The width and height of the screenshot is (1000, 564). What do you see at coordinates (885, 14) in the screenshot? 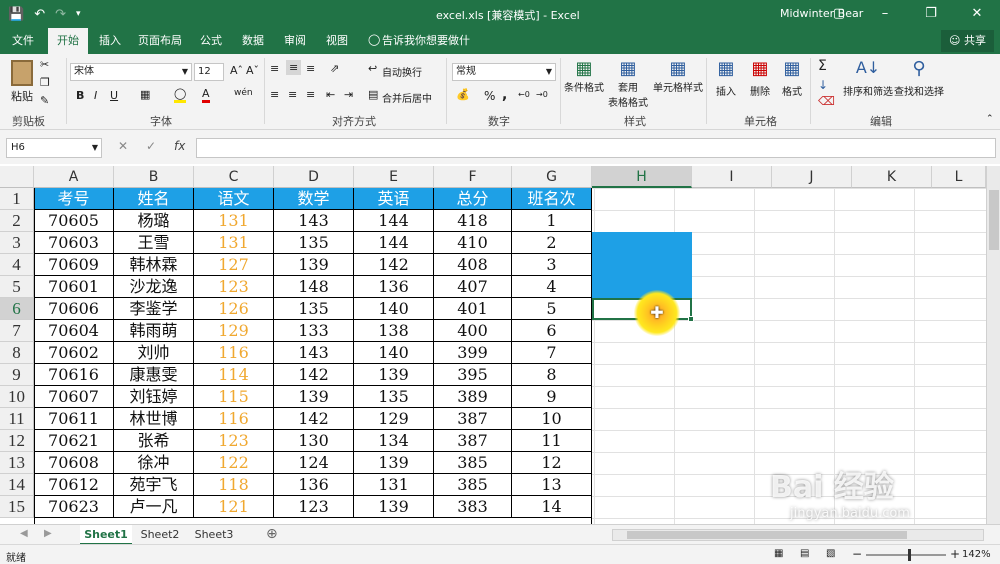
I see `minimize-icon: –` at bounding box center [885, 14].